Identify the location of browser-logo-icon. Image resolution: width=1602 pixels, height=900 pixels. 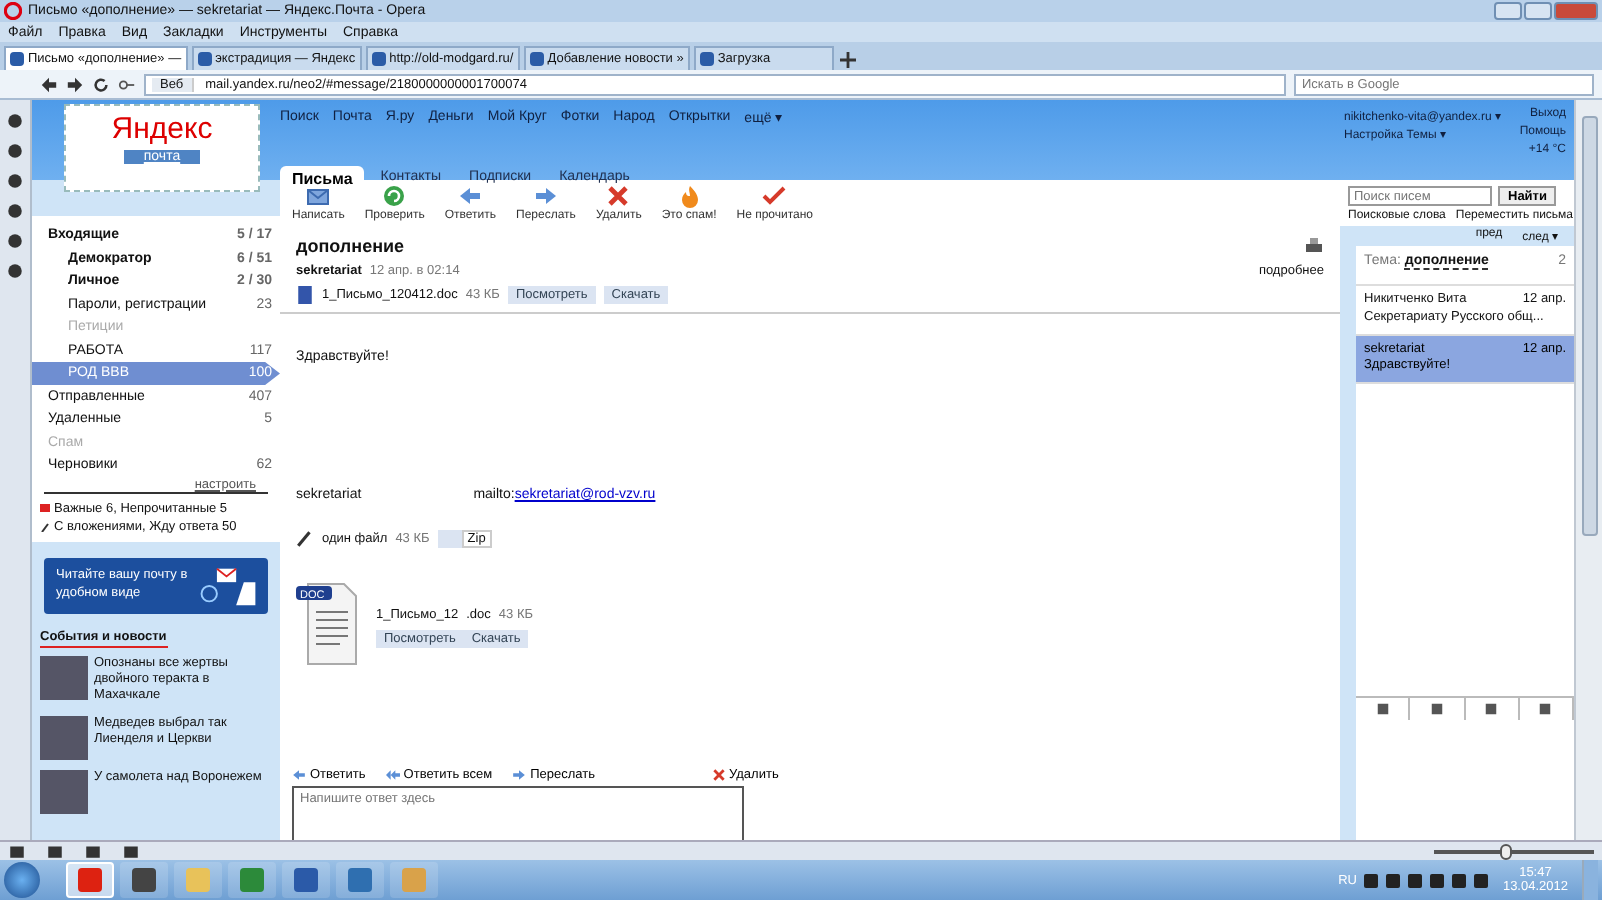
(13, 11).